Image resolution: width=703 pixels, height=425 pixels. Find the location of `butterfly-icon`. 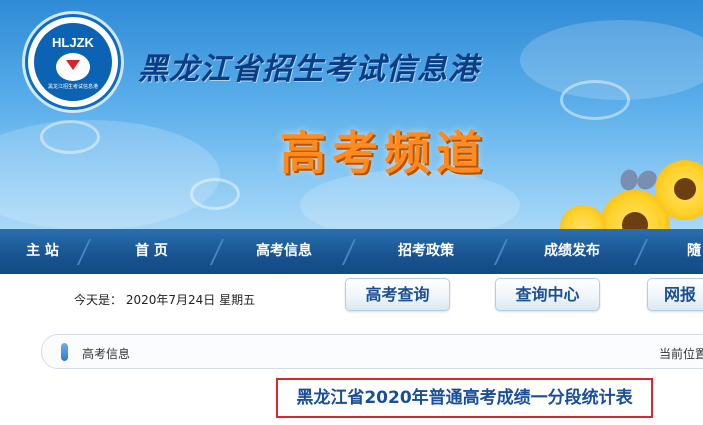

butterfly-icon is located at coordinates (638, 180).